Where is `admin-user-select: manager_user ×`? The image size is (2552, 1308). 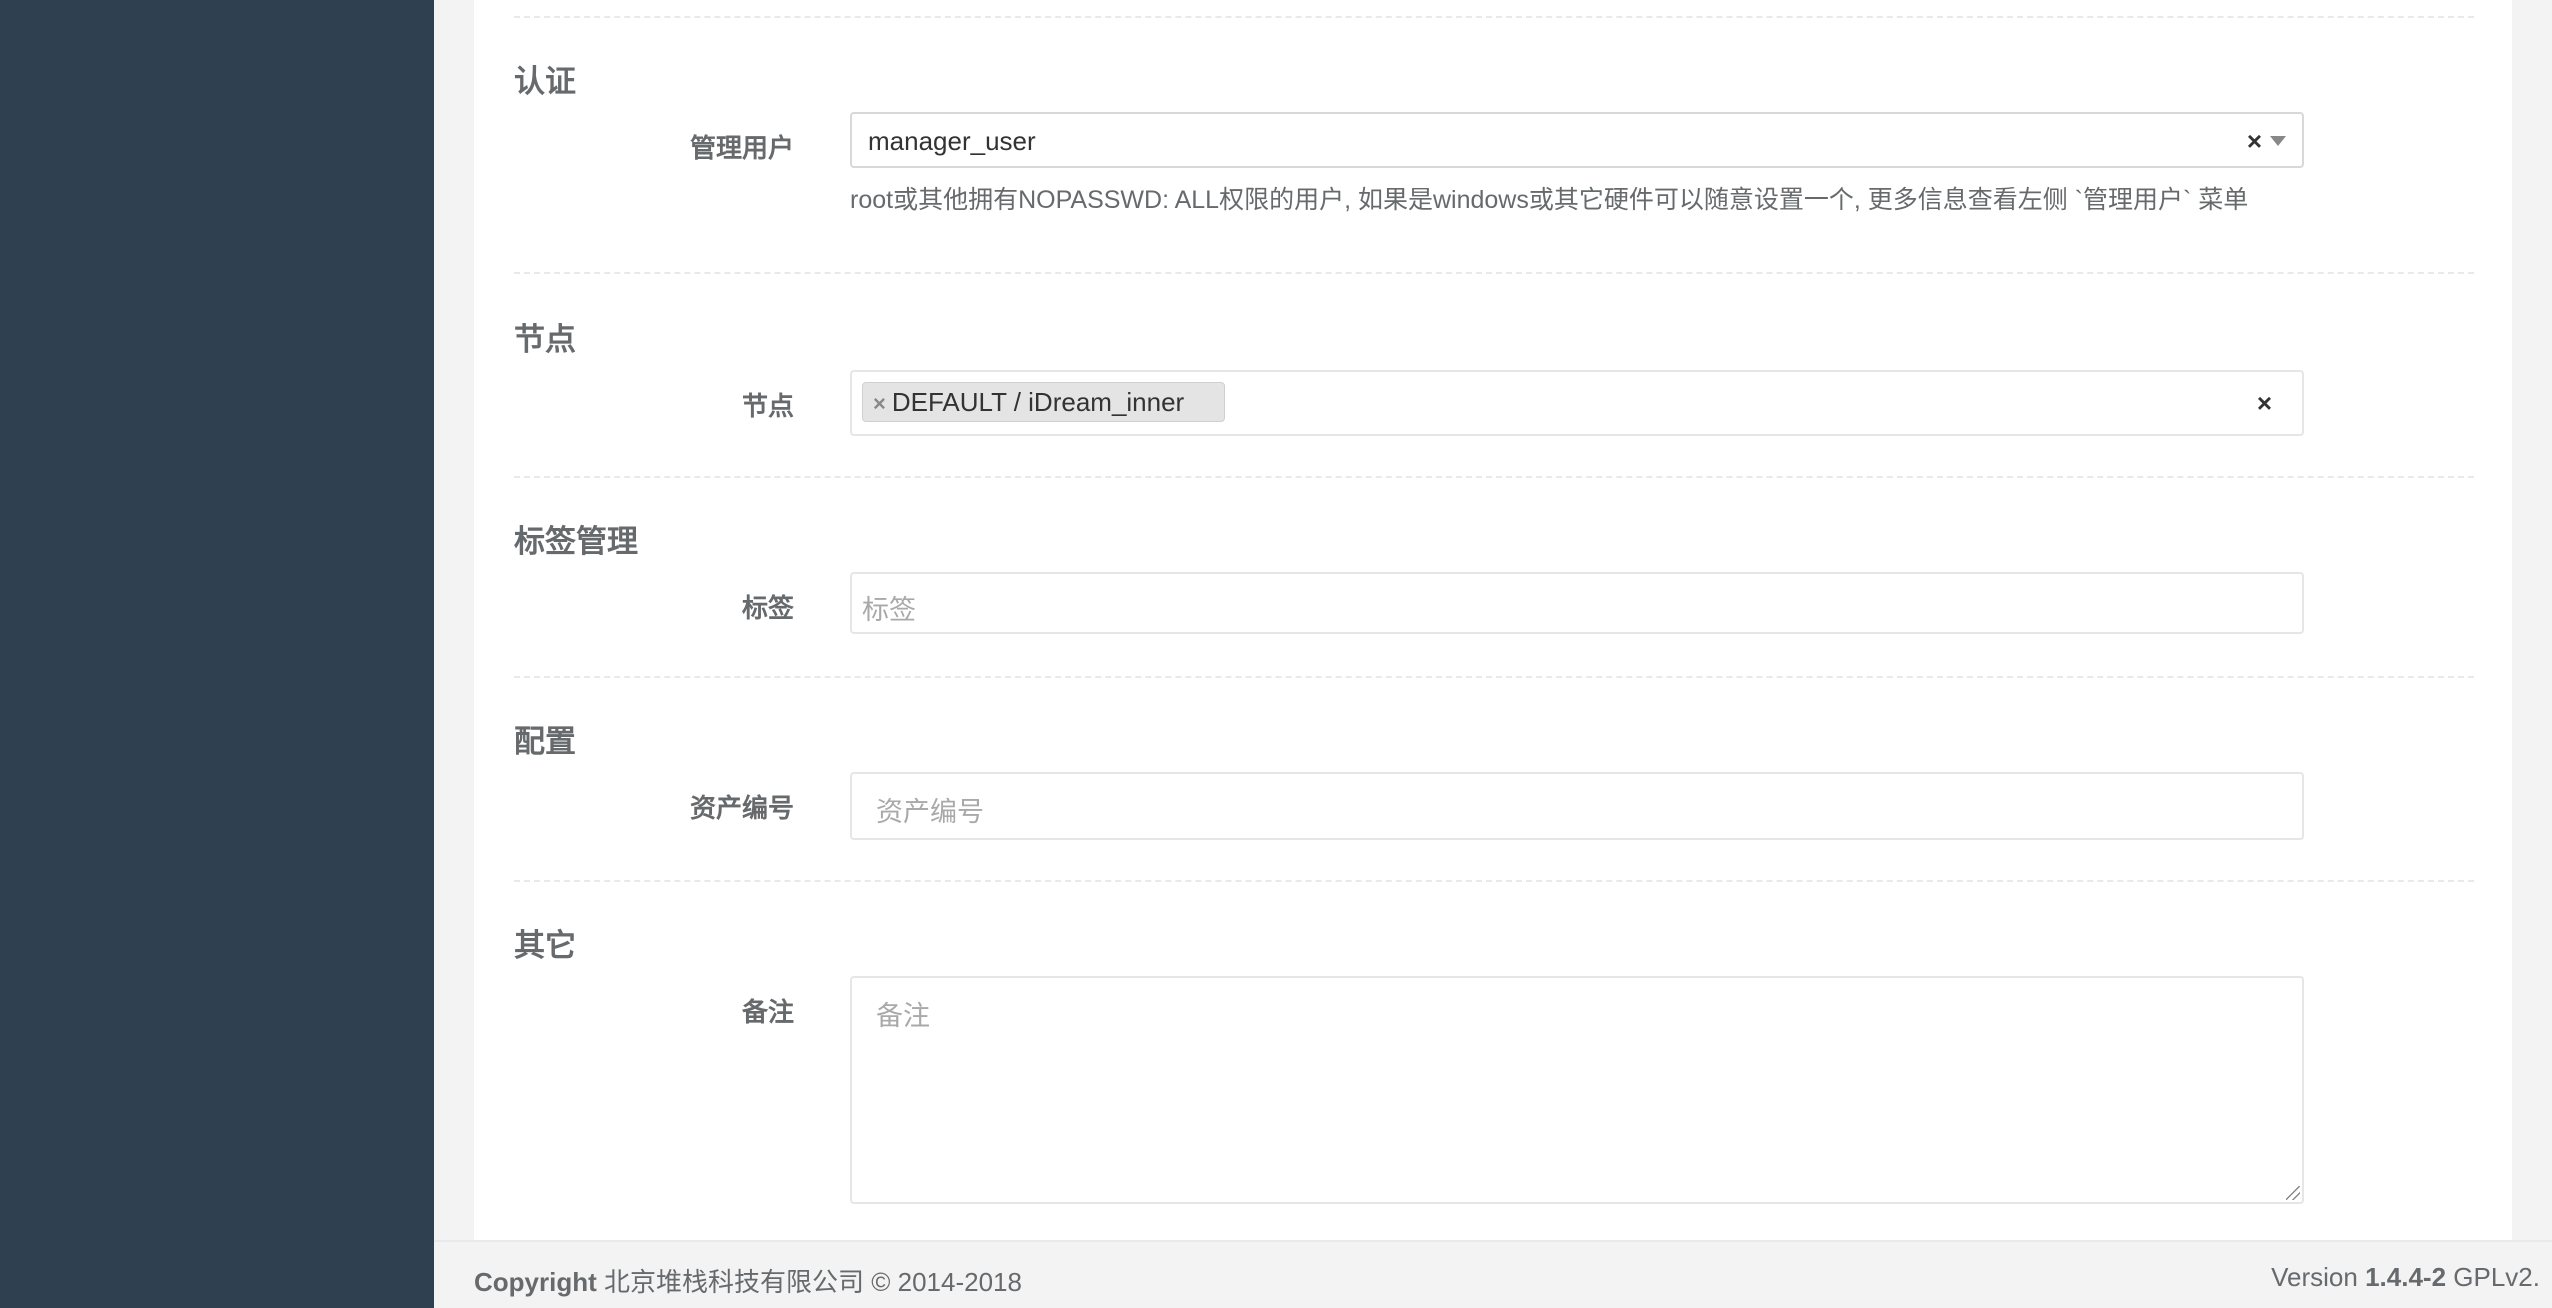 admin-user-select: manager_user × is located at coordinates (1577, 140).